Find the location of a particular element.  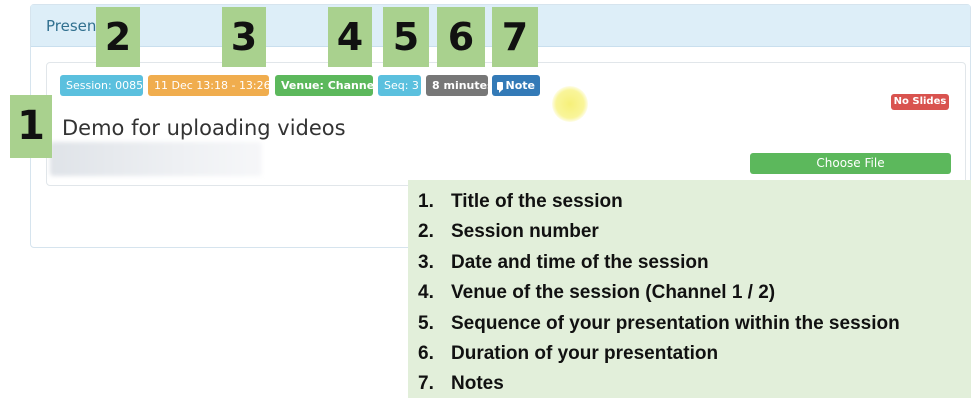

callout-marker-6: 6 is located at coordinates (461, 37).